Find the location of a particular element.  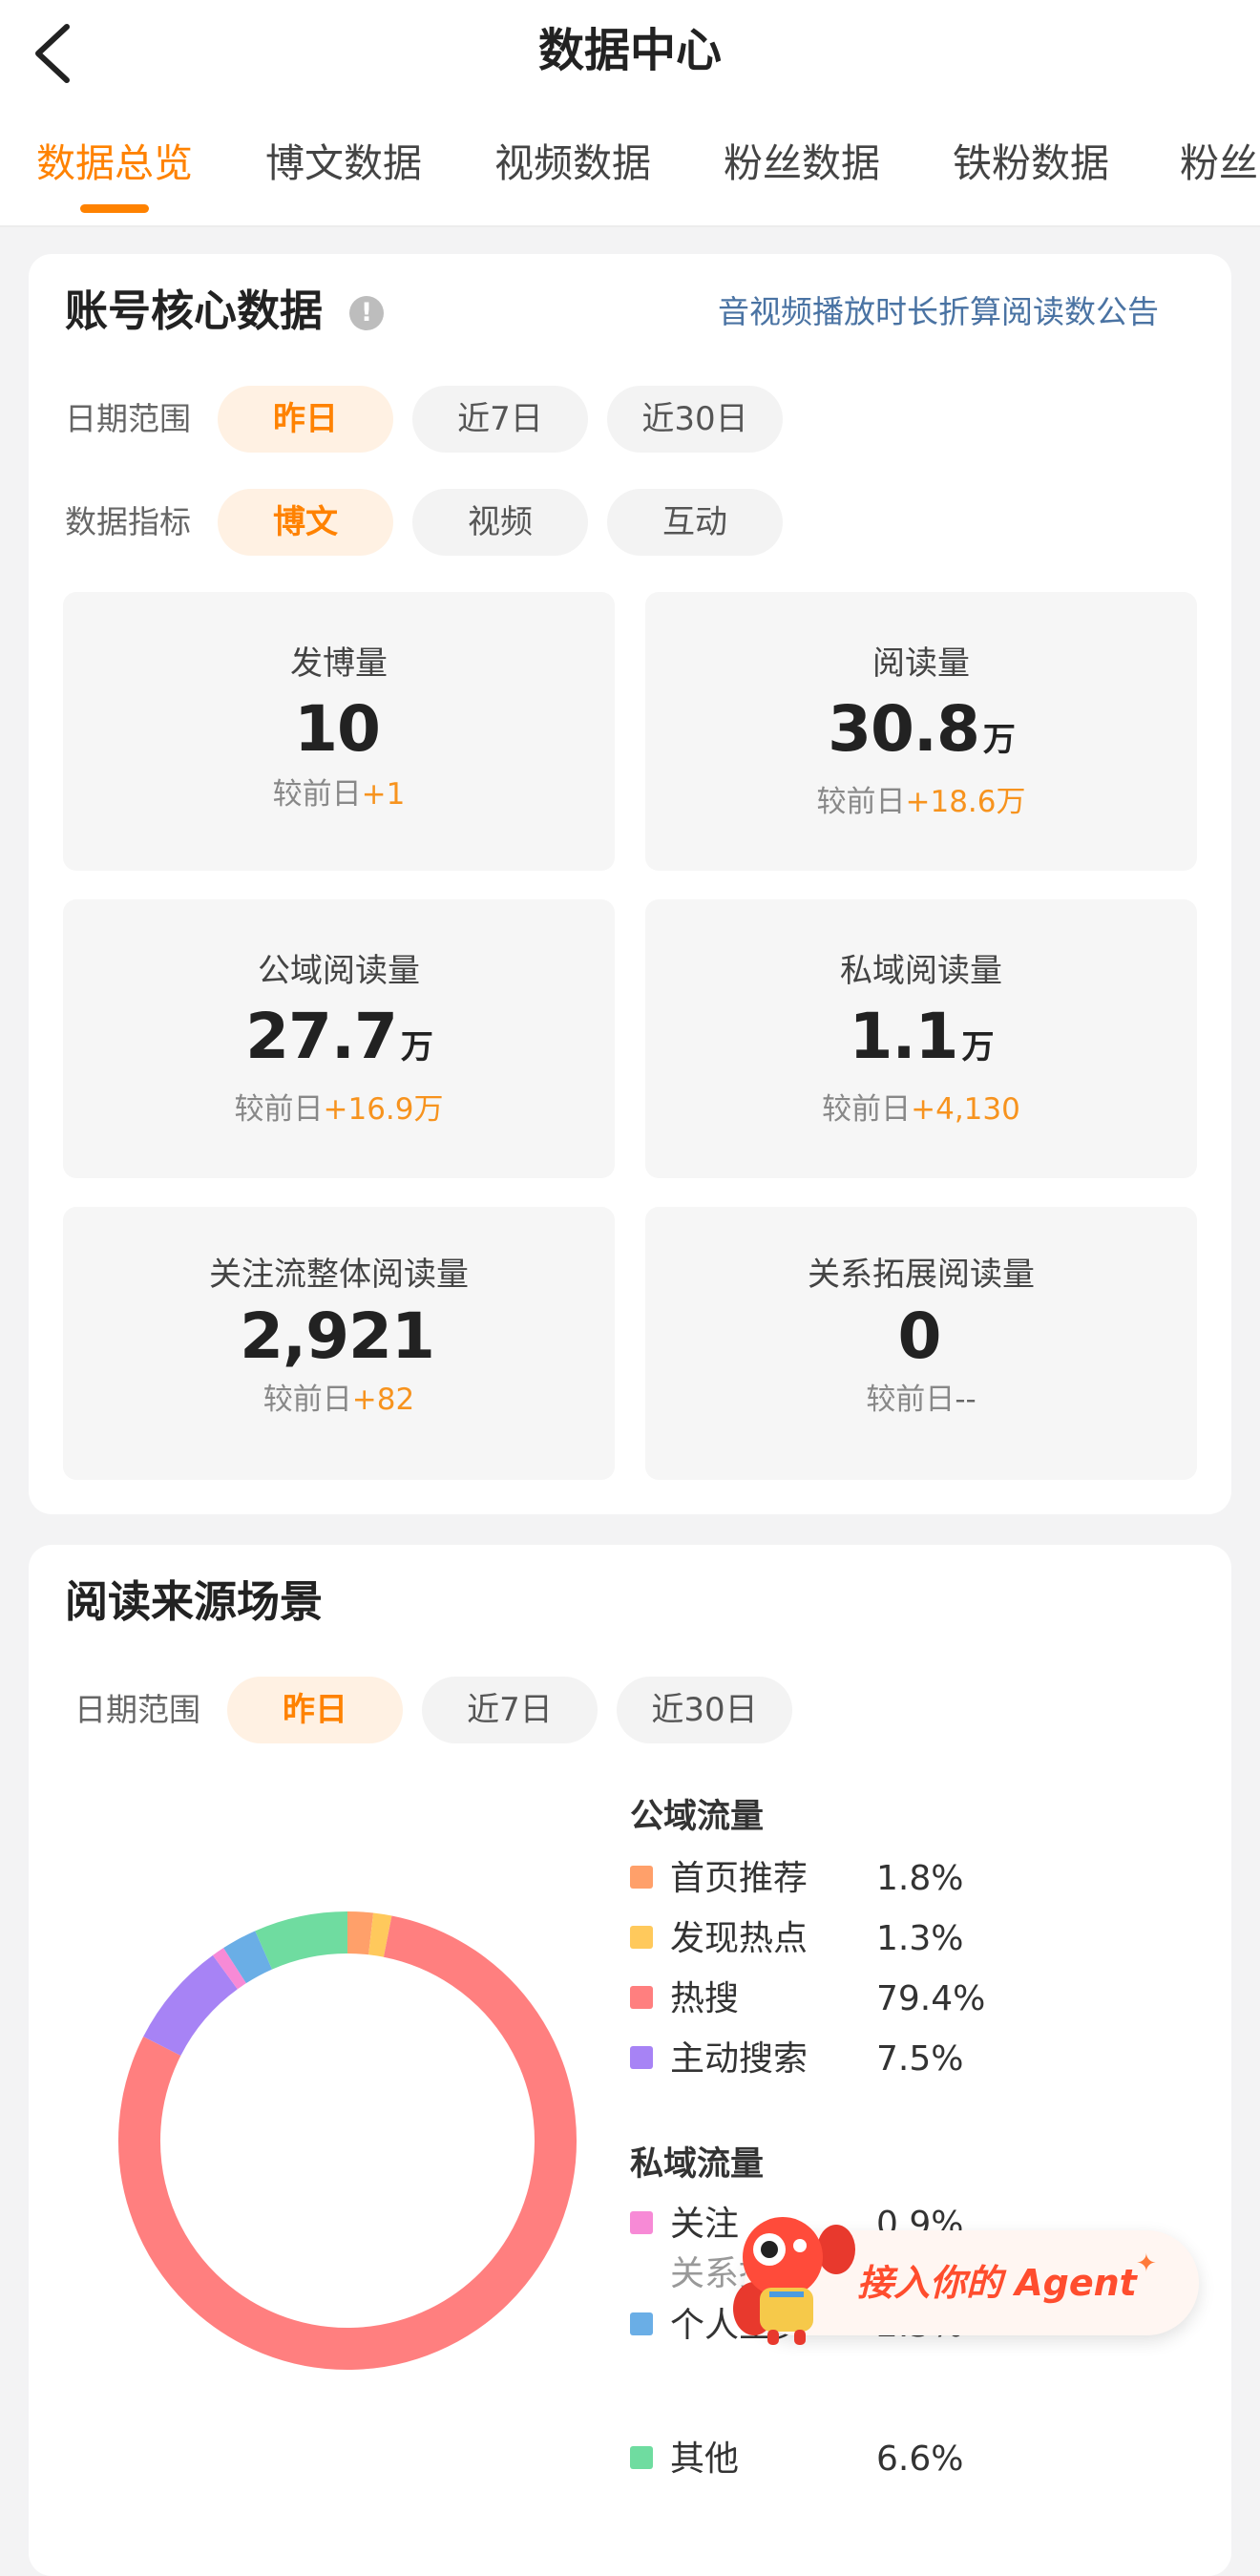

top-bar: 数据中心 数据总览 博文数据 视频数据 粉丝数据 铁粉数据 粉丝 is located at coordinates (630, 113).